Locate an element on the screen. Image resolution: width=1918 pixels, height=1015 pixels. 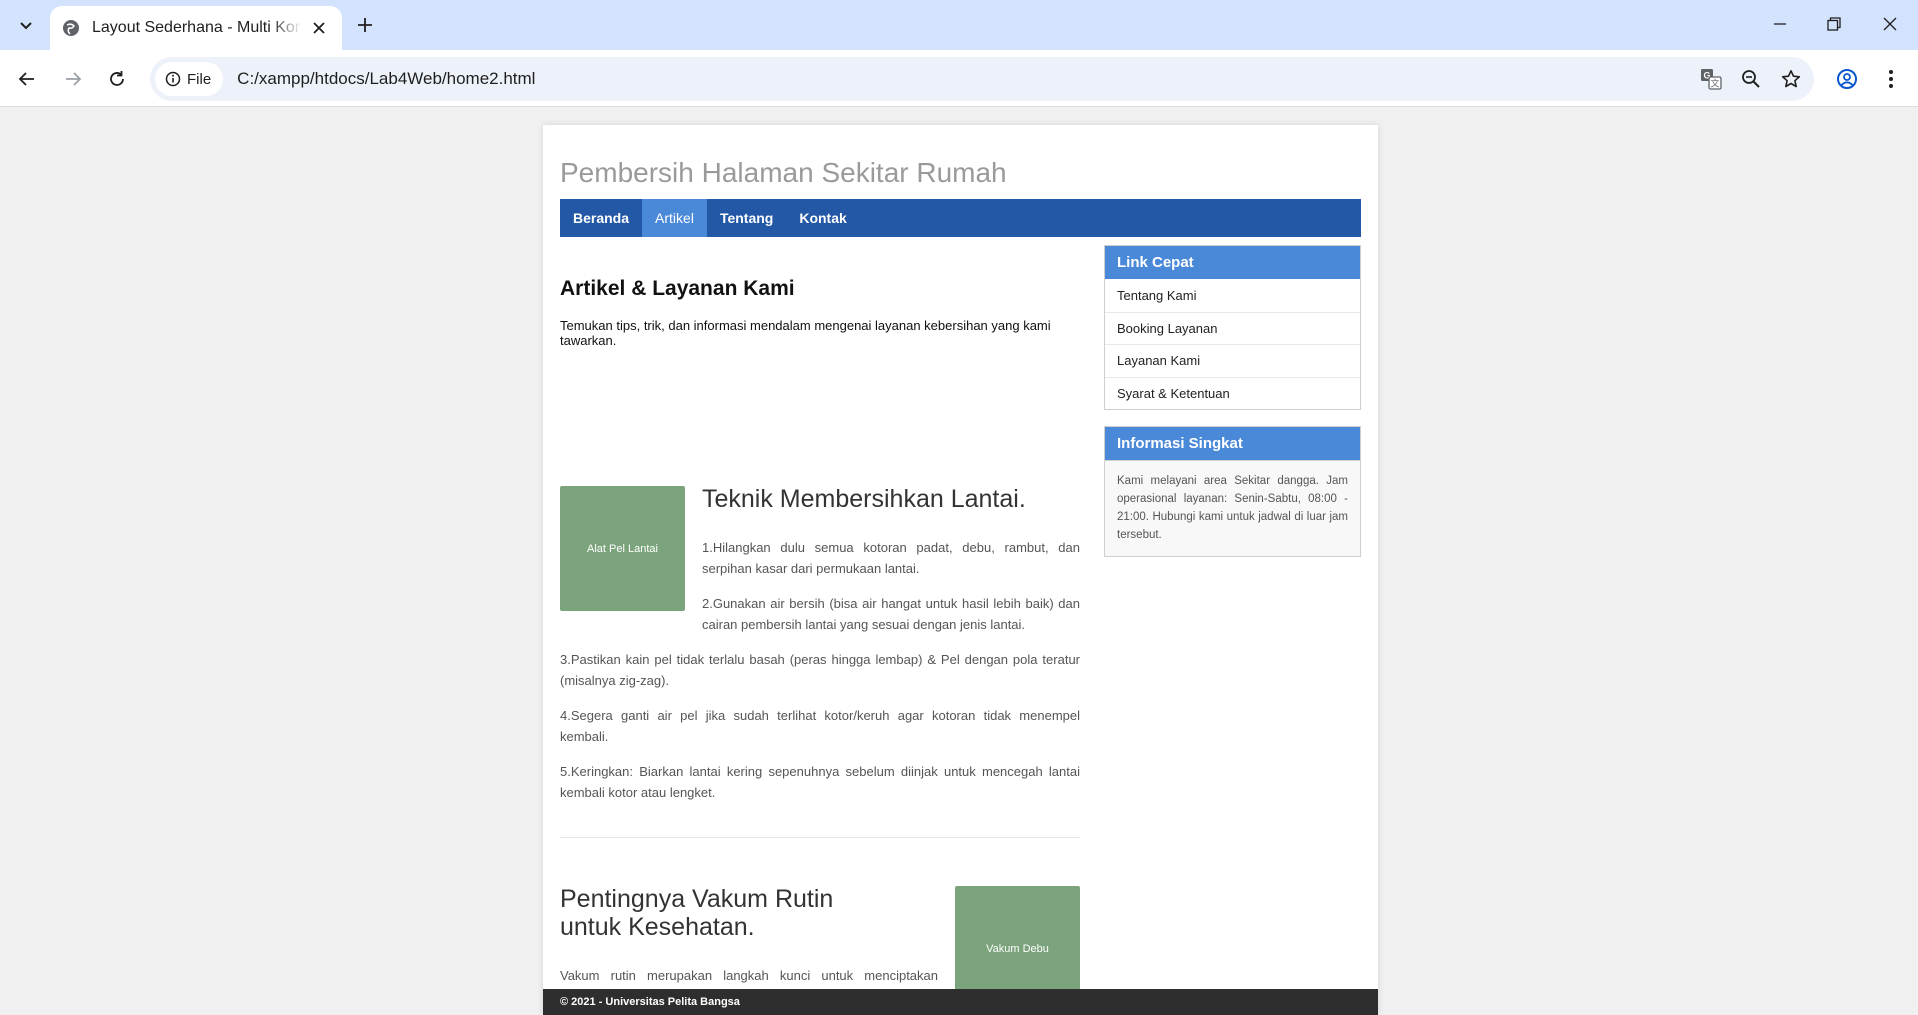
page-footer: © 2021 - Universitas Pelita Bangsa is located at coordinates (960, 1002).